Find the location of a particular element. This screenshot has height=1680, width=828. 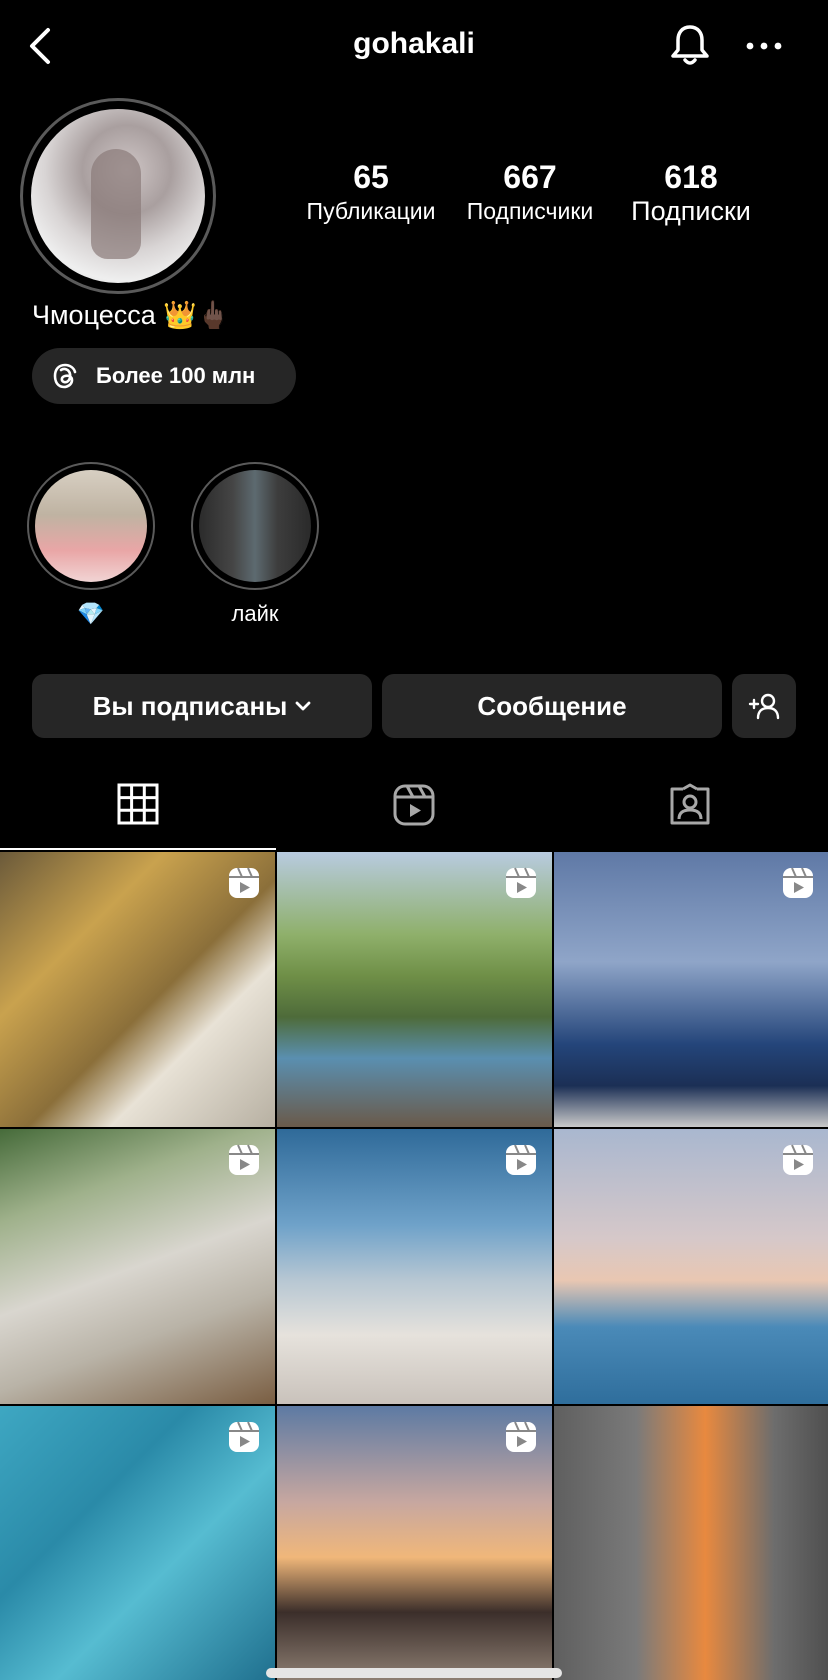

display-name: Чмоцесса 👑🖕🏿 is located at coordinates (131, 315).